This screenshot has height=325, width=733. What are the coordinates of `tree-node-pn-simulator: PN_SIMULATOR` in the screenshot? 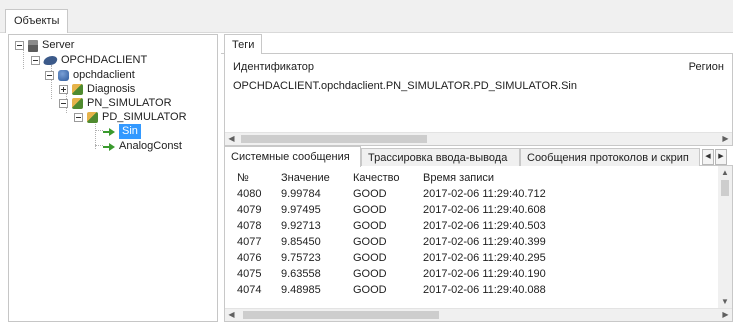 It's located at (115, 103).